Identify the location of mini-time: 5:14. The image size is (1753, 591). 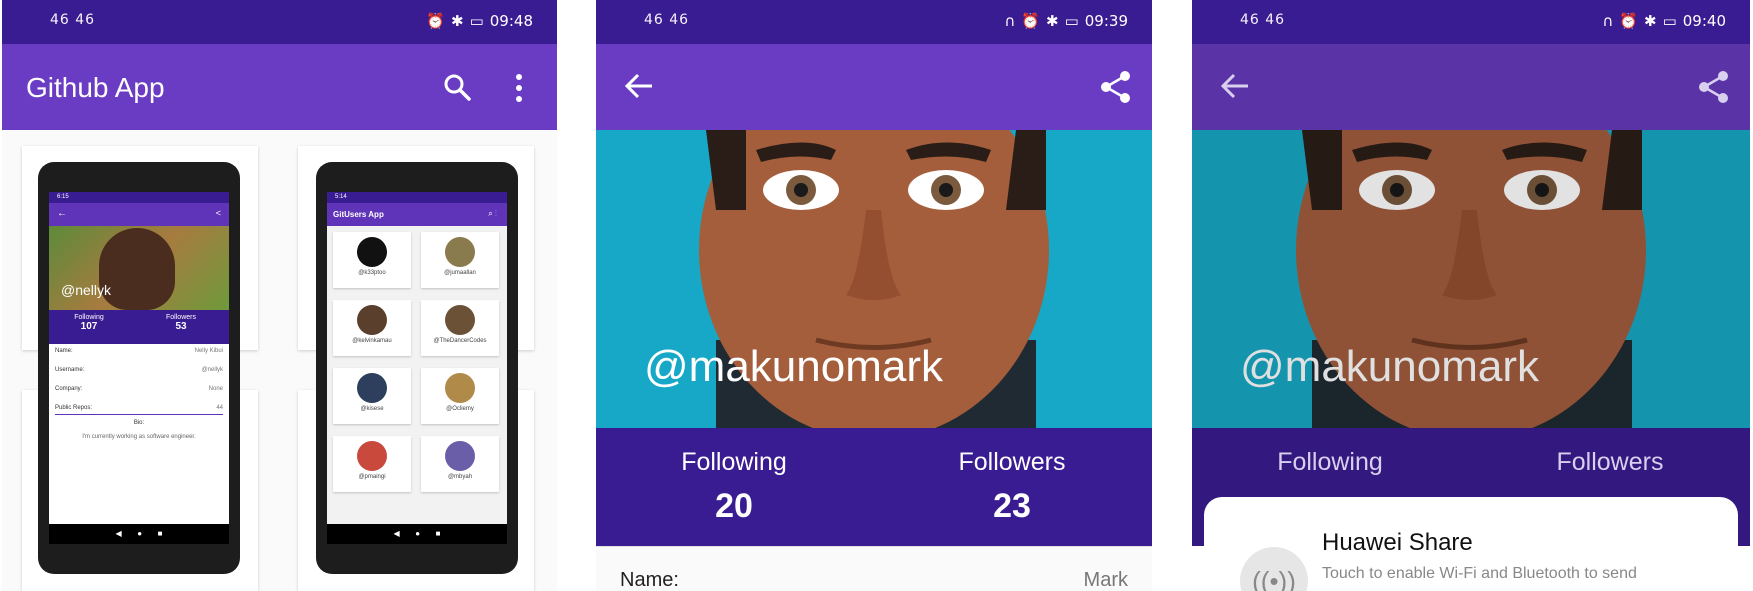
(341, 197).